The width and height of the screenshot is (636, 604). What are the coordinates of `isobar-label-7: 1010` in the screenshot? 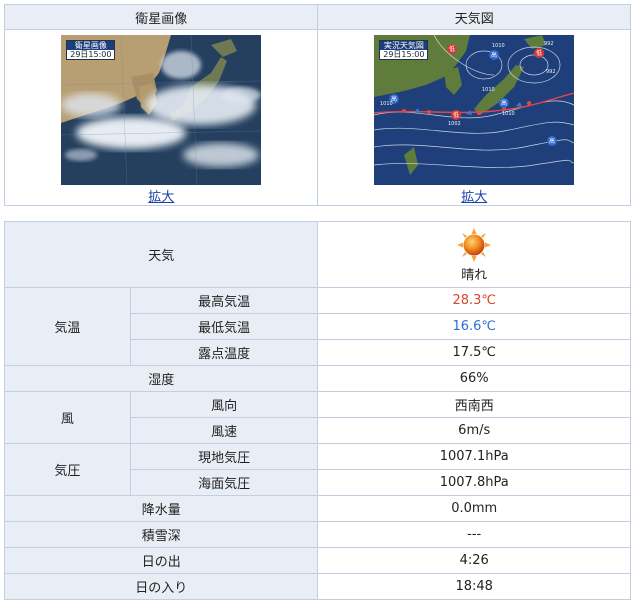 It's located at (488, 90).